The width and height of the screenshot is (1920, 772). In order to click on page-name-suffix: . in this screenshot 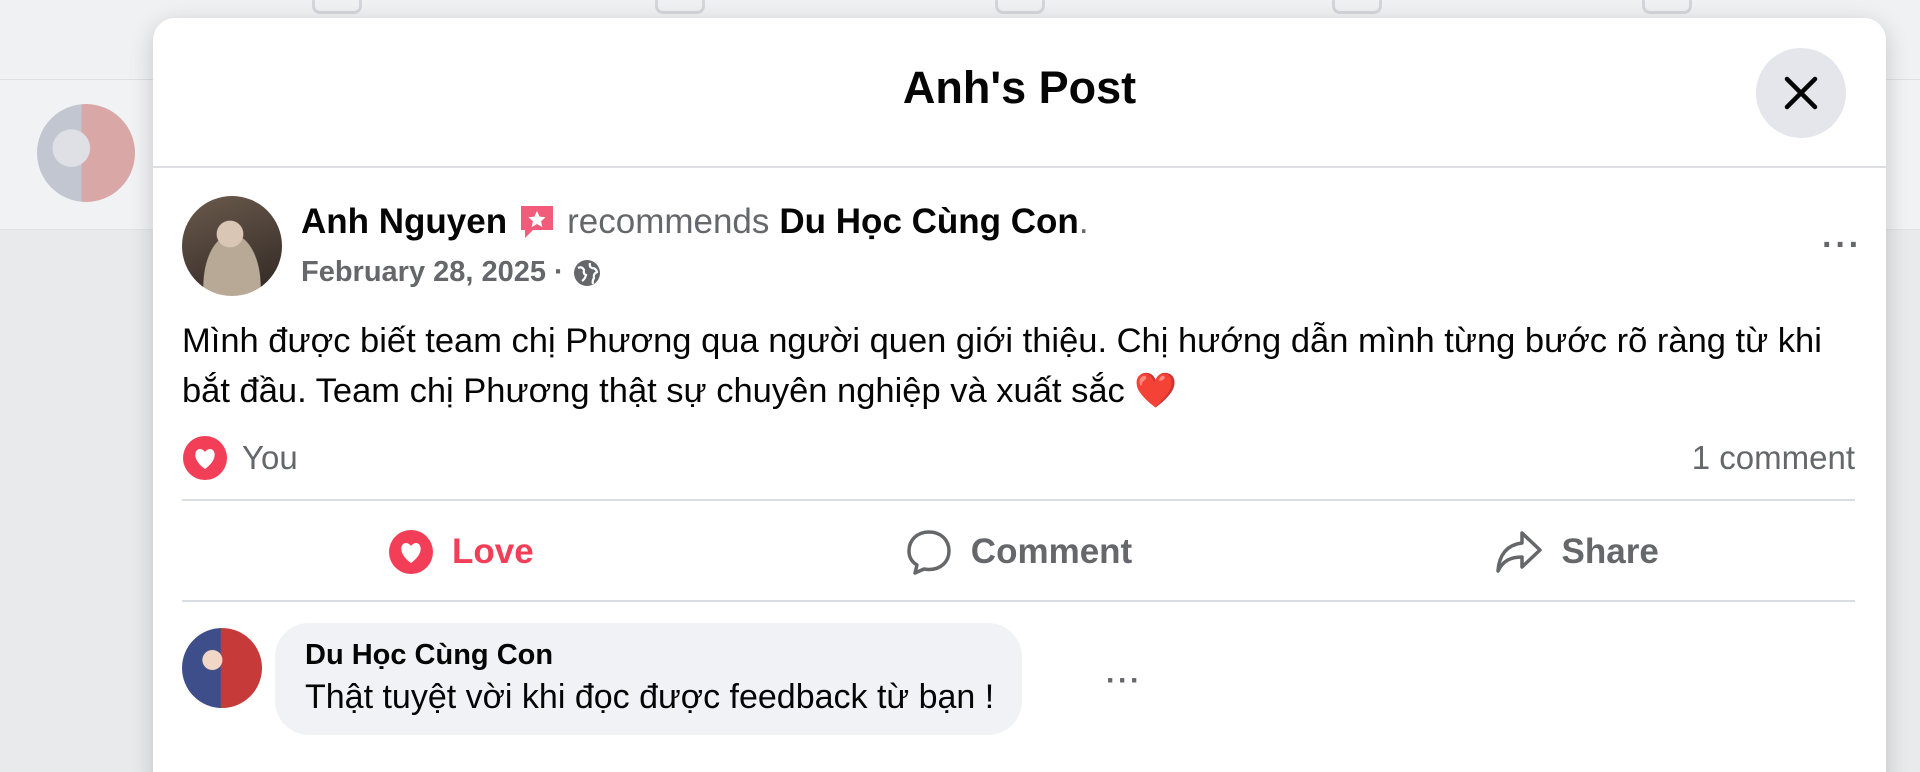, I will do `click(1083, 221)`.